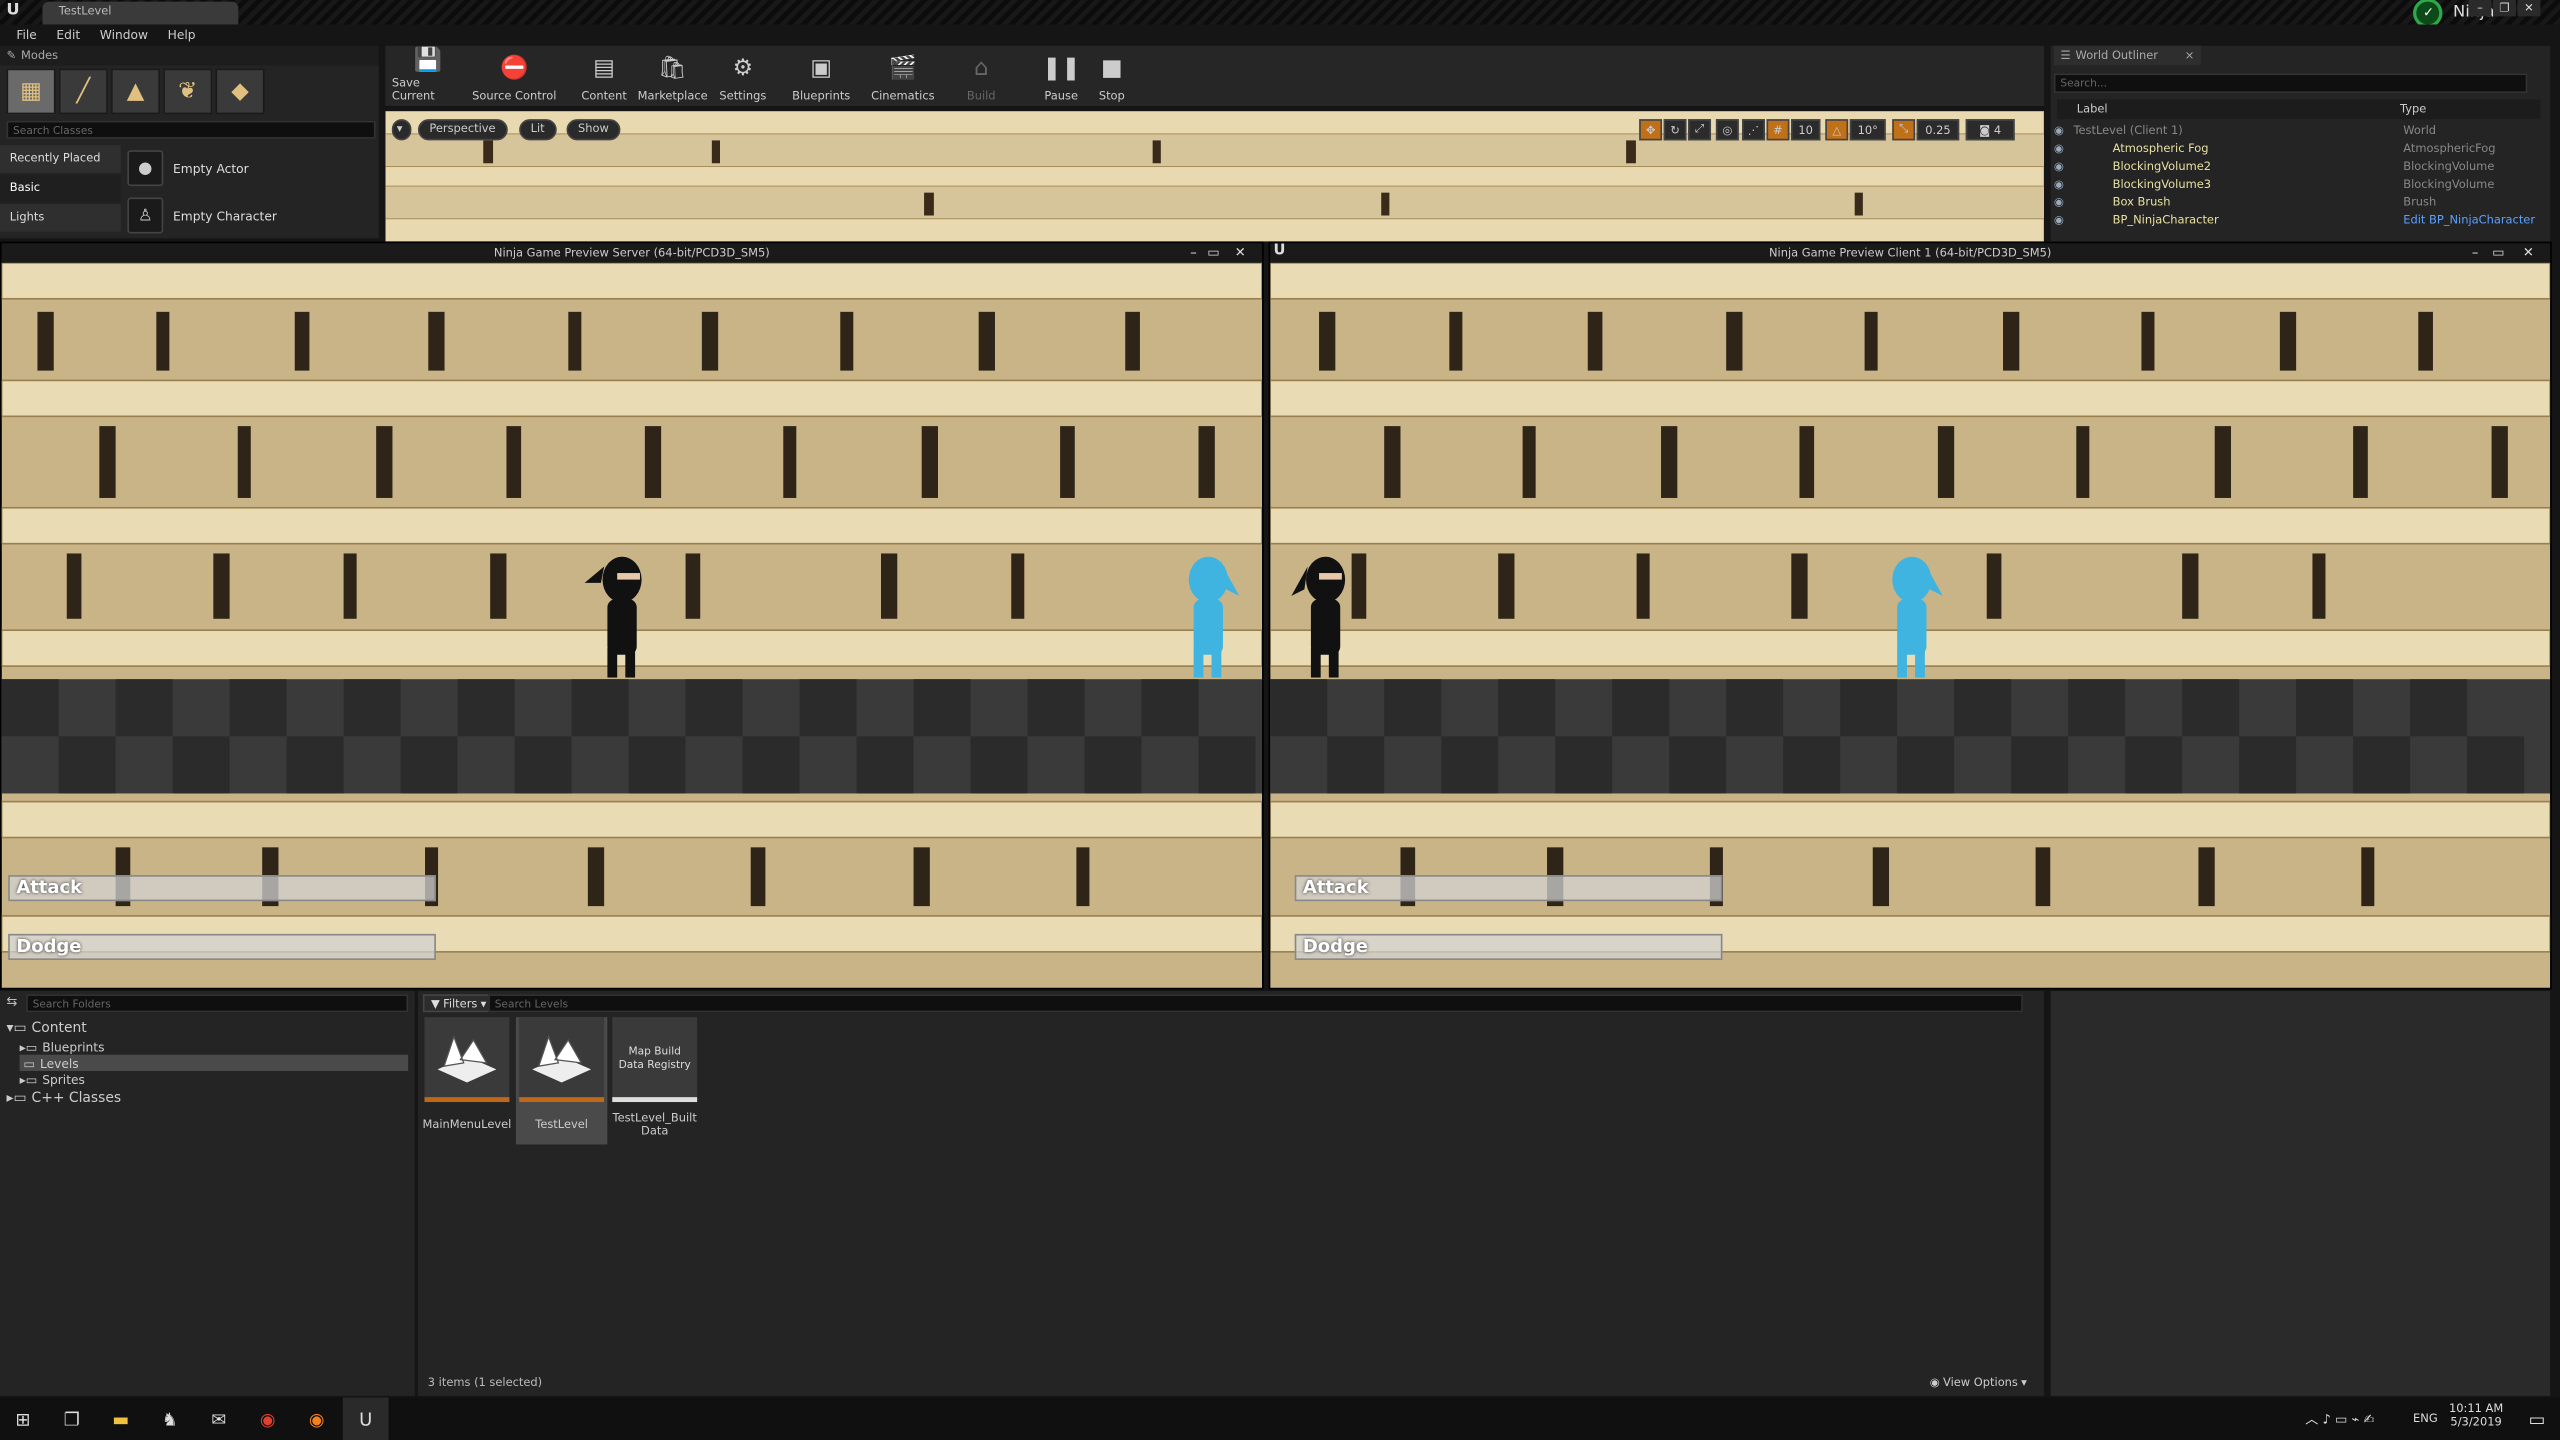  I want to click on cinematics-button: 🎬 Cinematics, so click(902, 76).